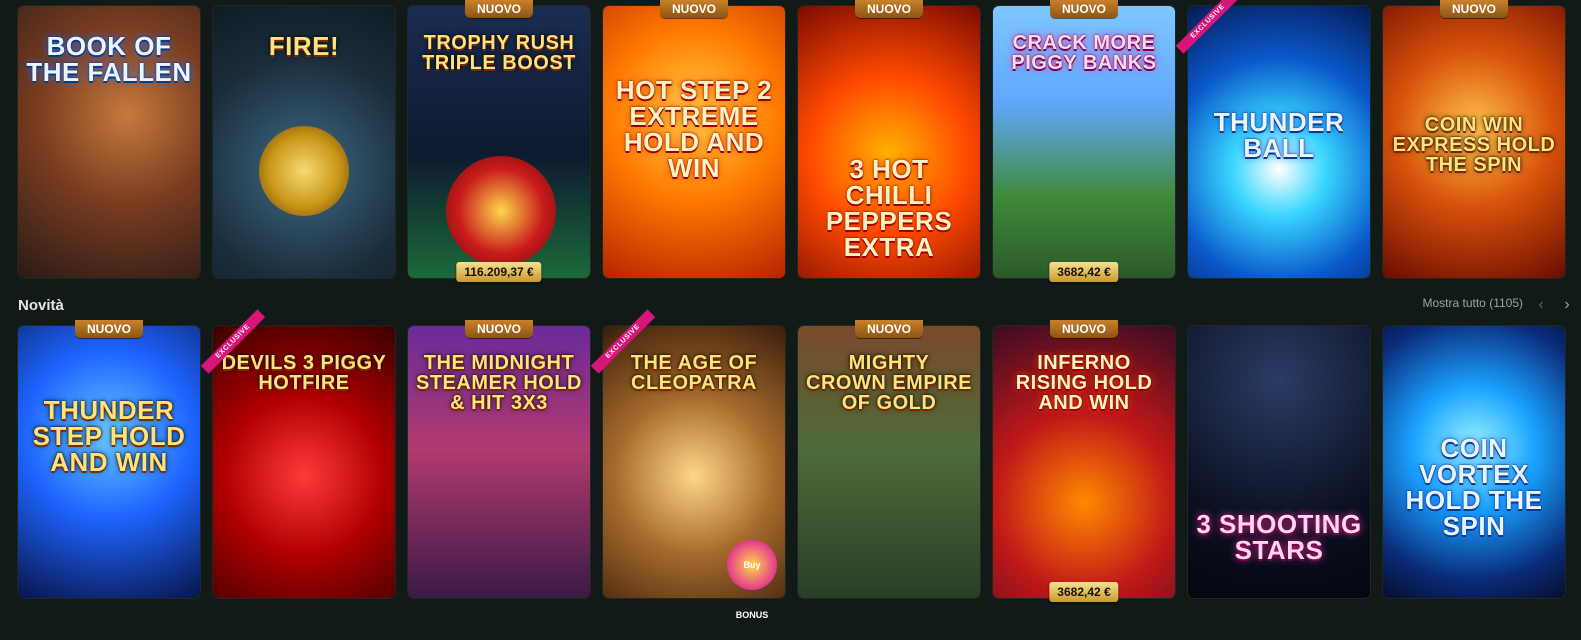 The image size is (1581, 640). What do you see at coordinates (1084, 53) in the screenshot?
I see `game-title: CRACK MORE PIGGY BANKS` at bounding box center [1084, 53].